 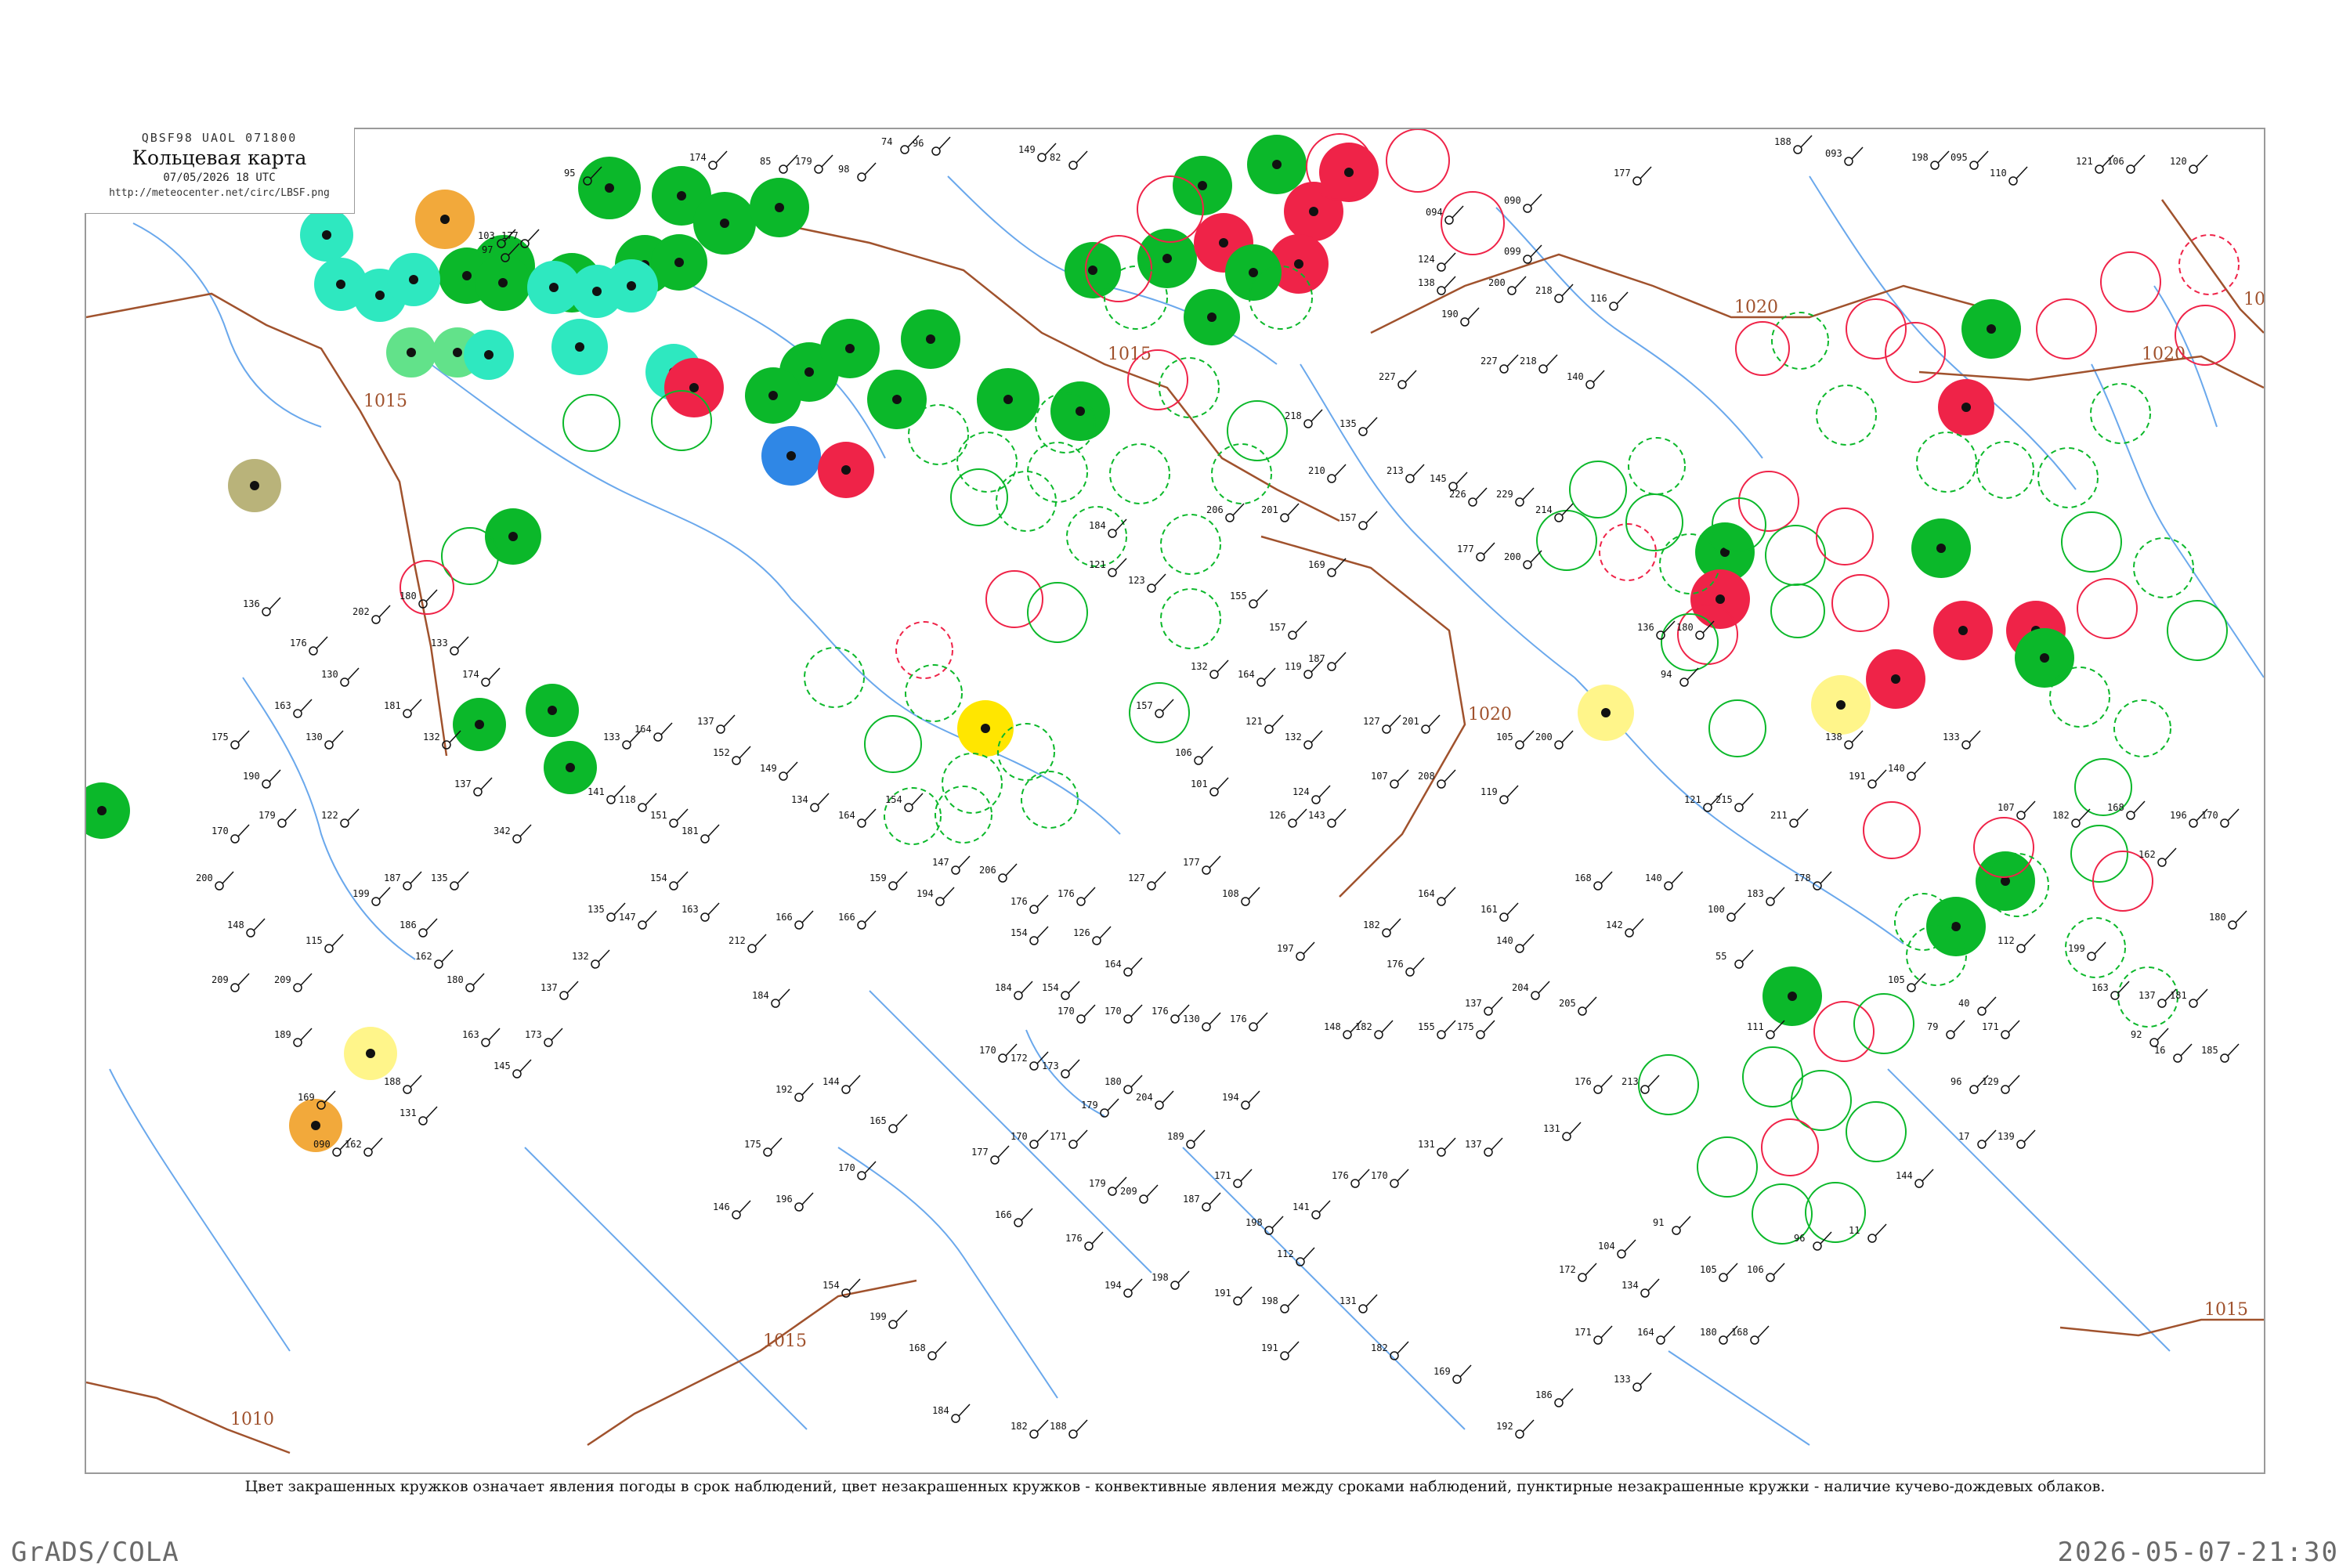 What do you see at coordinates (1554, 740) in the screenshot?
I see `station-plot: 200` at bounding box center [1554, 740].